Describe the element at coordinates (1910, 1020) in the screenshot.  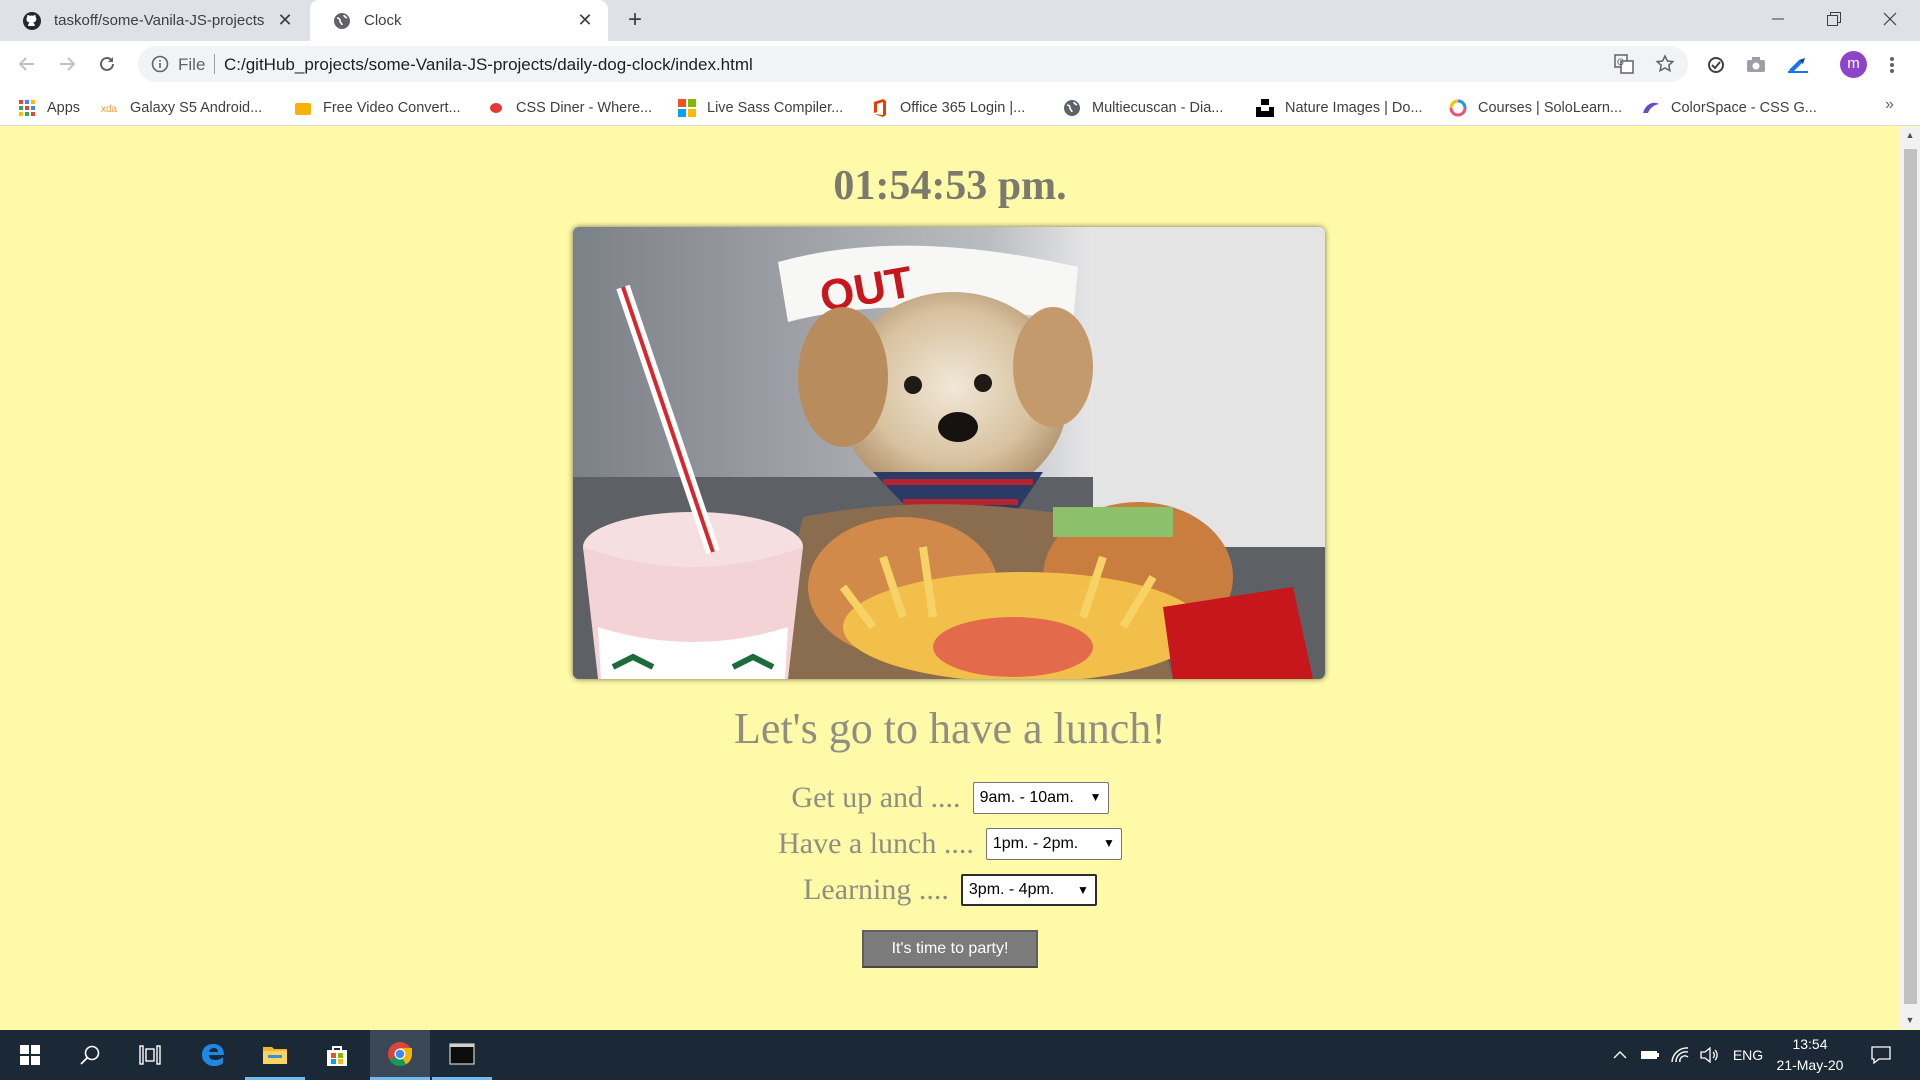
I see `scroll-down-icon: ▼` at that location.